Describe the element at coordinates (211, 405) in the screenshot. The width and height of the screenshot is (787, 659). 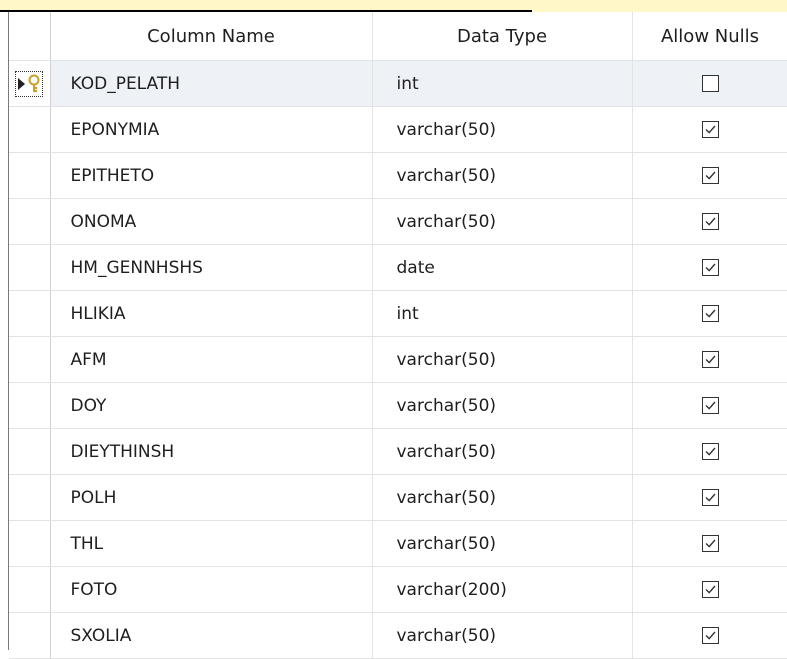
I see `column-name-cell: DOY` at that location.